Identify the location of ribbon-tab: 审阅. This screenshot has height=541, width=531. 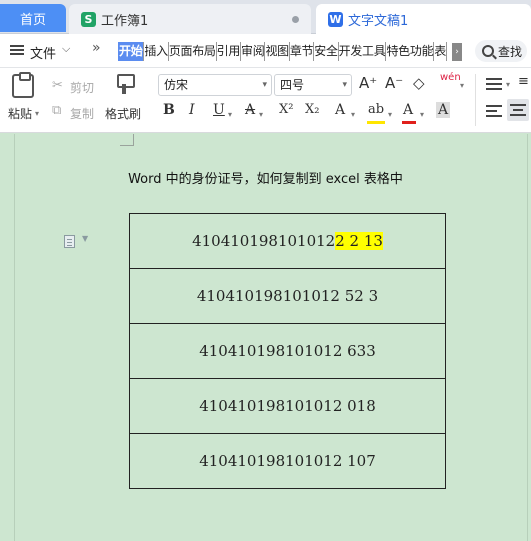
(253, 51).